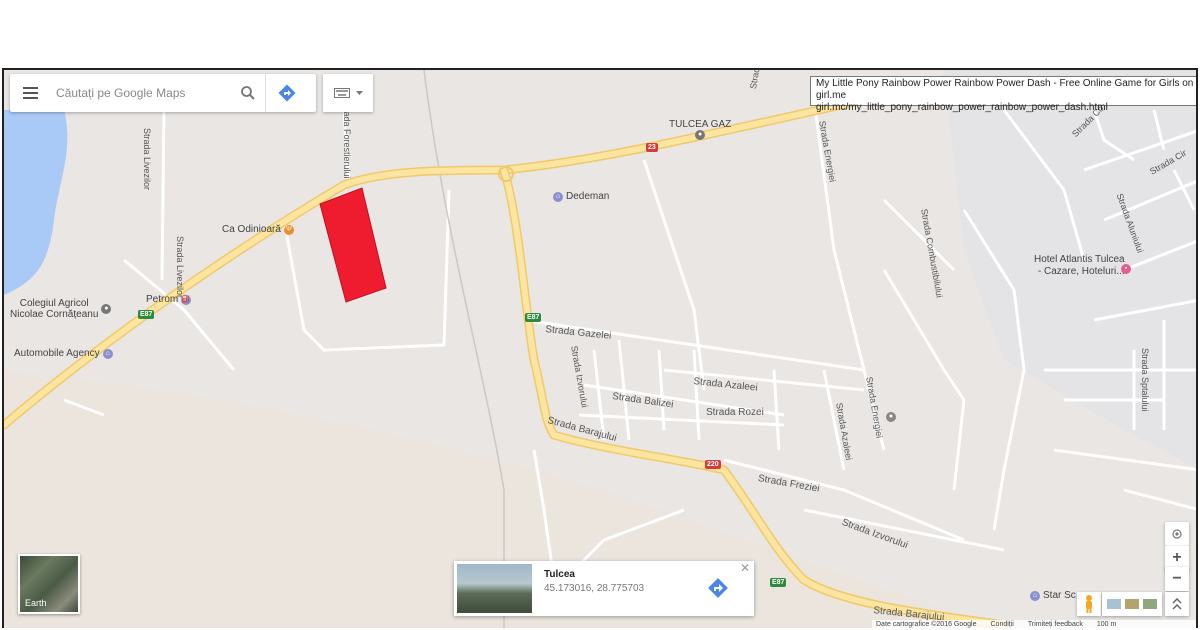  What do you see at coordinates (594, 588) in the screenshot?
I see `place-coordinates: 45.173016, 28.775703` at bounding box center [594, 588].